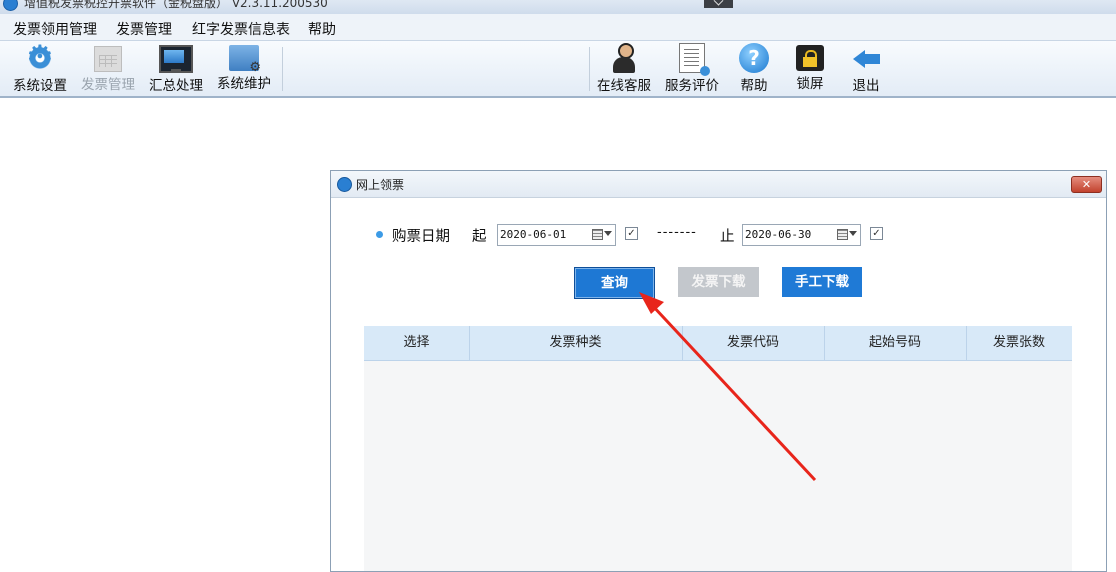 The height and width of the screenshot is (572, 1116). Describe the element at coordinates (322, 29) in the screenshot. I see `menu-help: 帮助` at that location.